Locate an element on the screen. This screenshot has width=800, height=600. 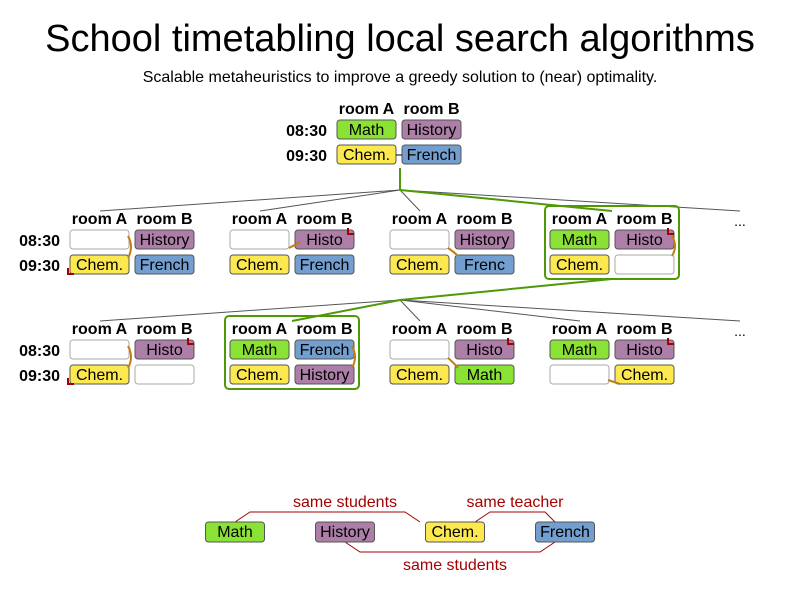
constraint-label-same-teacher: same teacher is located at coordinates (516, 502).